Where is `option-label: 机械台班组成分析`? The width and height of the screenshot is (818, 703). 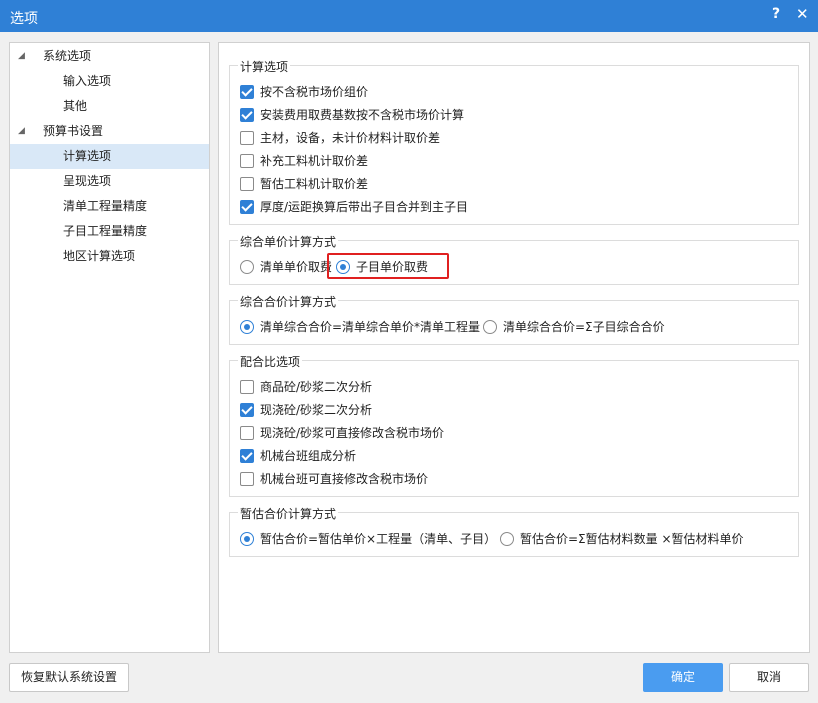 option-label: 机械台班组成分析 is located at coordinates (308, 456).